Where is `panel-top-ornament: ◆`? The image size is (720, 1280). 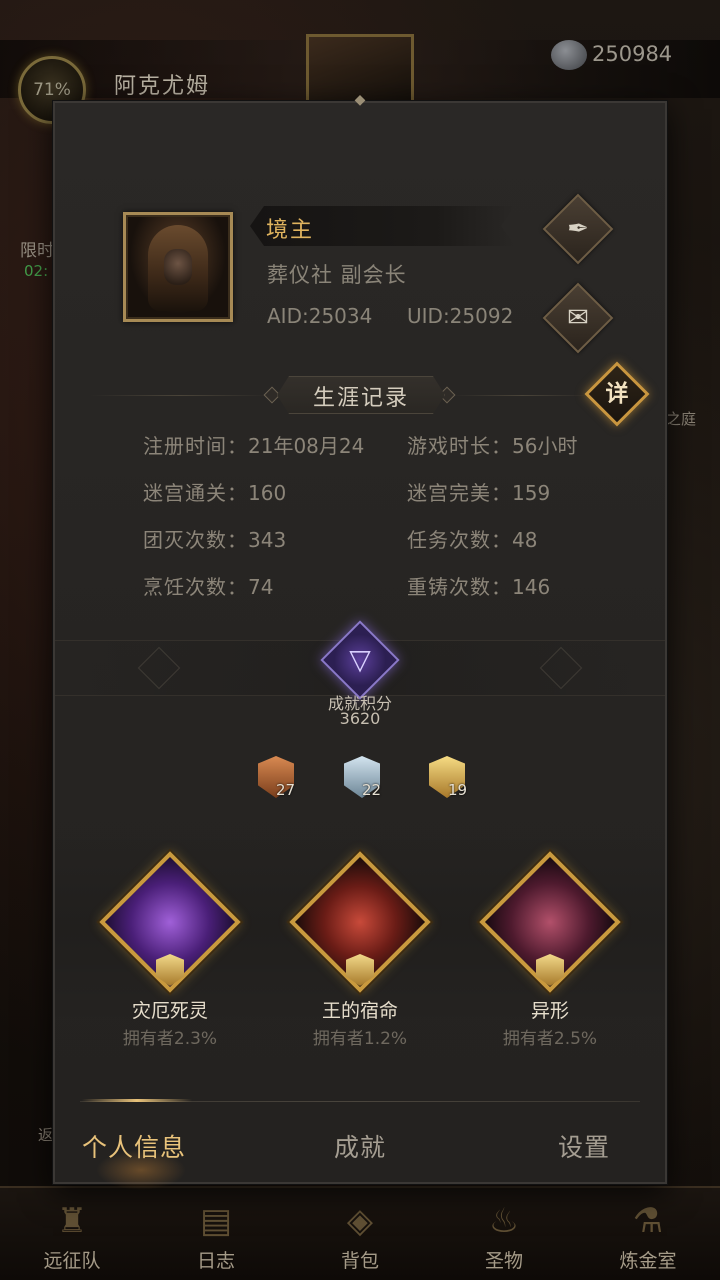 panel-top-ornament: ◆ is located at coordinates (360, 100).